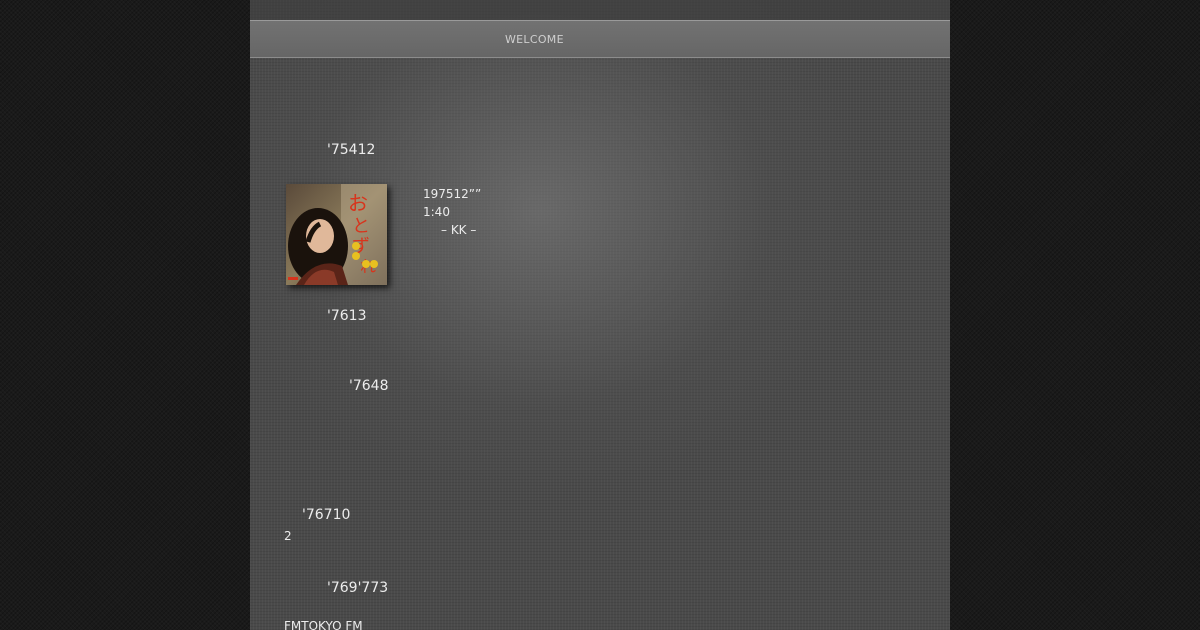 The height and width of the screenshot is (630, 1200). Describe the element at coordinates (459, 230) in the screenshot. I see `release-label-text: – KK –` at that location.